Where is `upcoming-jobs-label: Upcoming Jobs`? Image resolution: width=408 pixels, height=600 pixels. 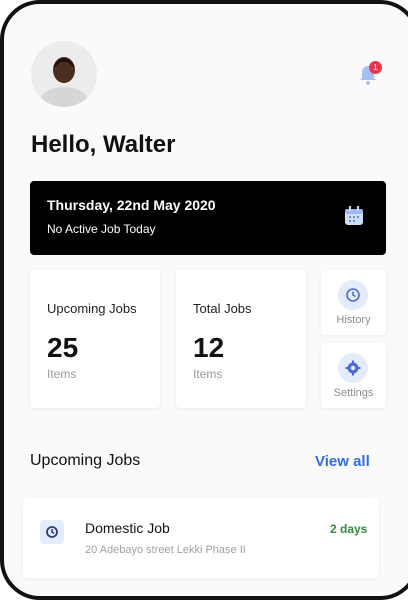 upcoming-jobs-label: Upcoming Jobs is located at coordinates (92, 308).